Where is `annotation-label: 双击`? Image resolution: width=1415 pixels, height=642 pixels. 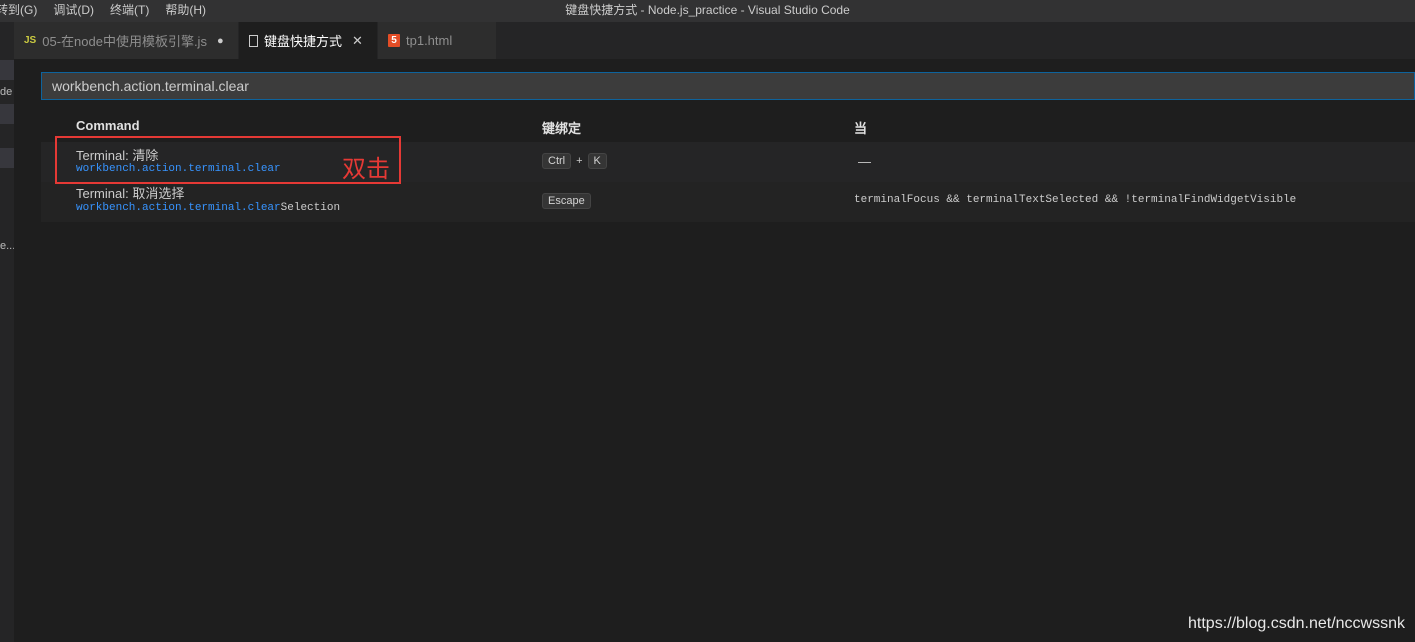 annotation-label: 双击 is located at coordinates (366, 170).